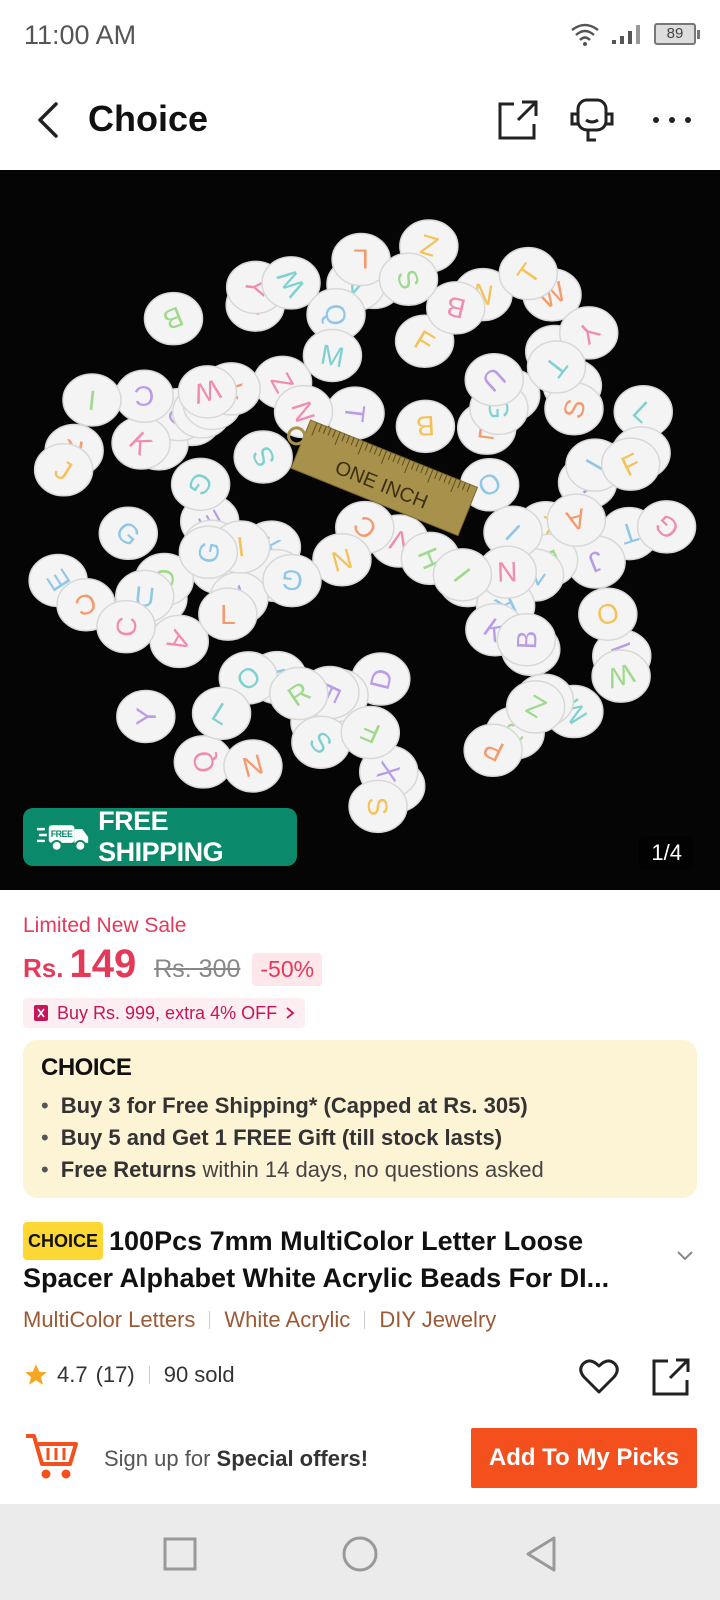 The width and height of the screenshot is (720, 1600). Describe the element at coordinates (105, 925) in the screenshot. I see `sale-label: Limited New Sale` at that location.